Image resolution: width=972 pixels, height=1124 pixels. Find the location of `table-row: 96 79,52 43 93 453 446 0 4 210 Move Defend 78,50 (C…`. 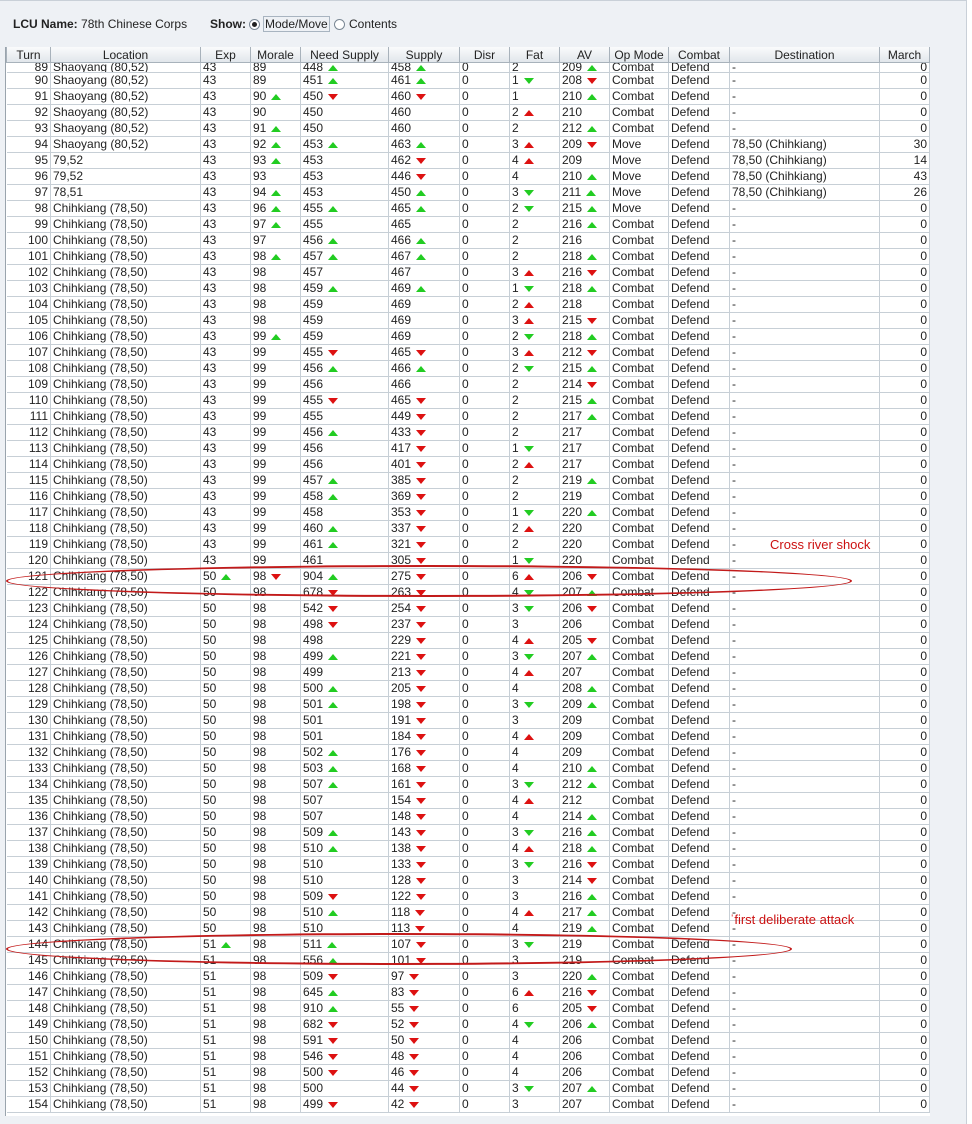

table-row: 96 79,52 43 93 453 446 0 4 210 Move Defend 78,50 (C… is located at coordinates (468, 176).